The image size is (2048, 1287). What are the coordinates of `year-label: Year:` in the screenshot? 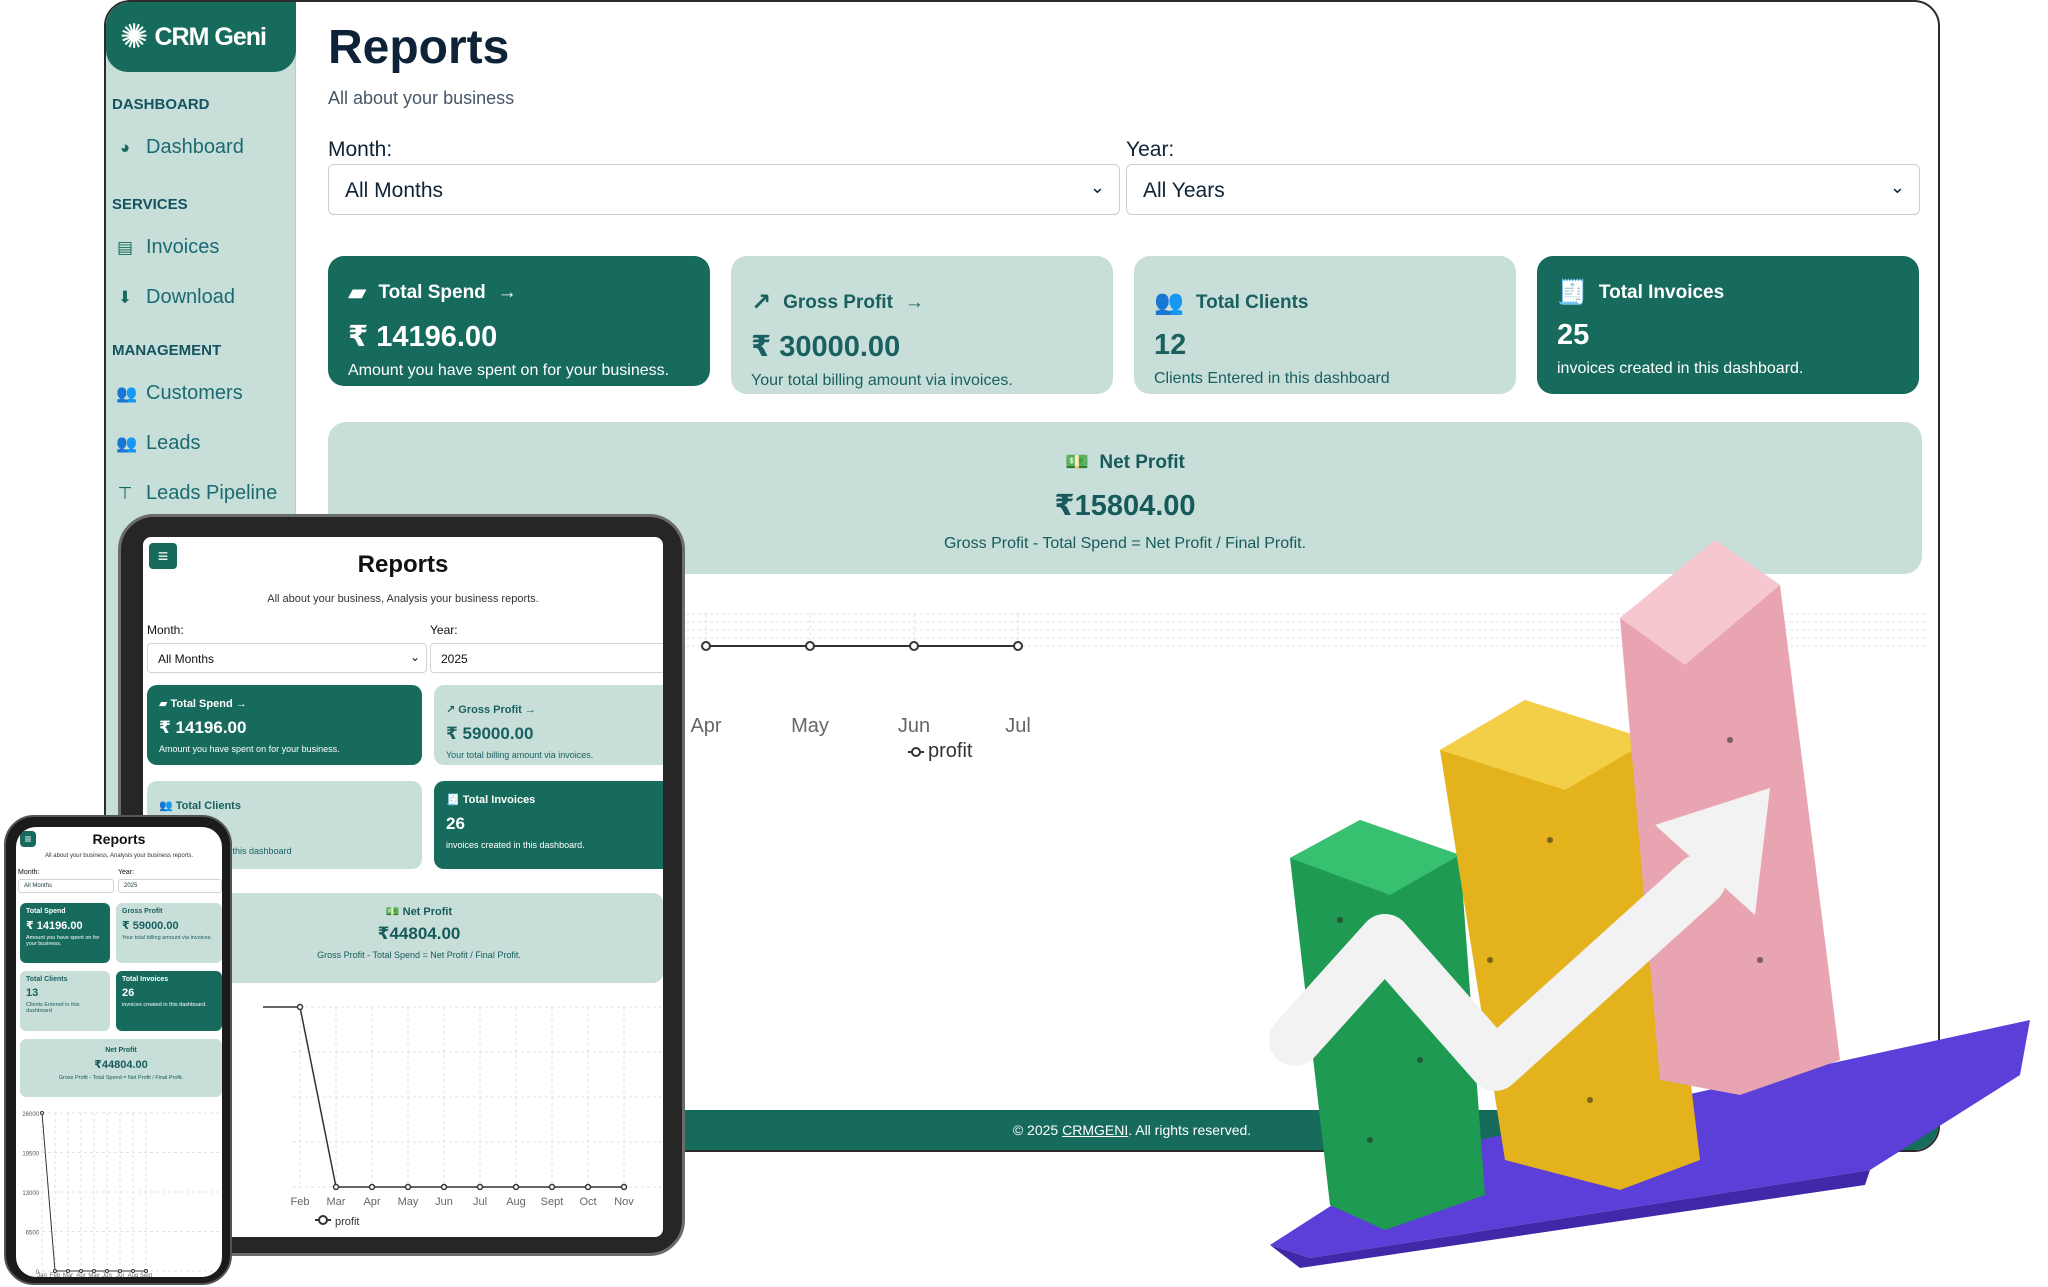 It's located at (1150, 149).